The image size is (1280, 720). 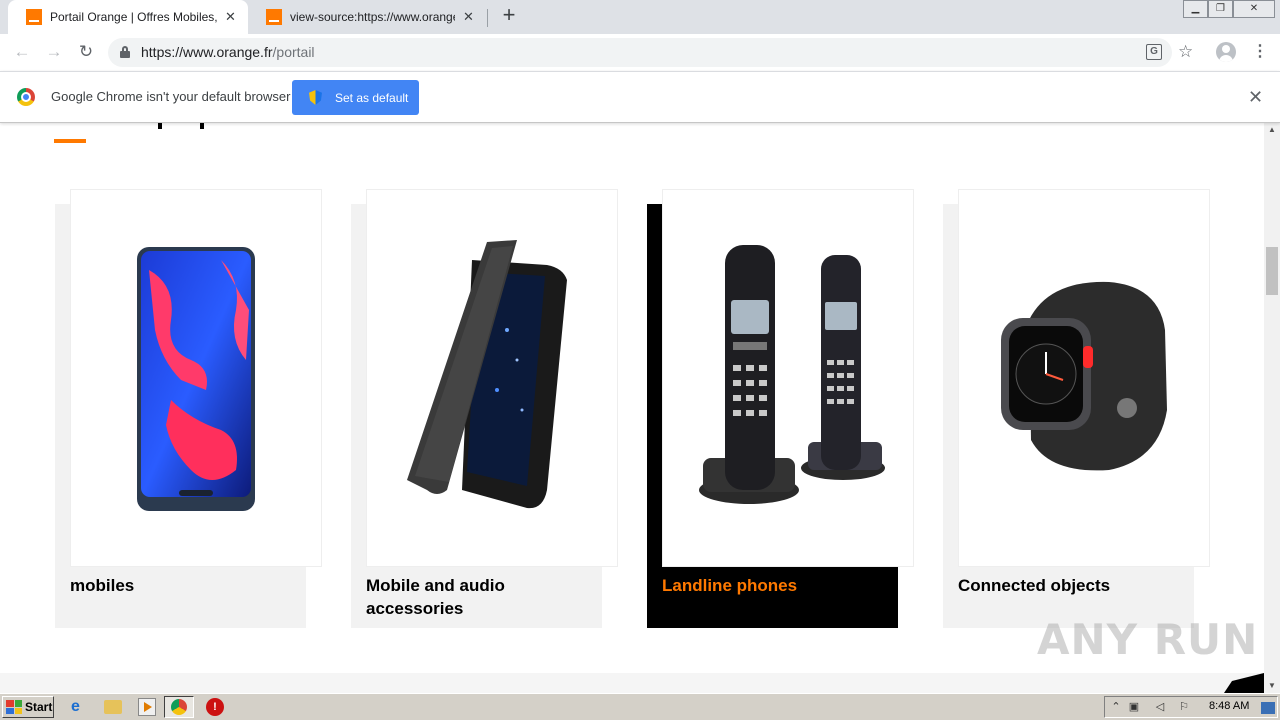 I want to click on product-image-phone-case, so click(x=492, y=378).